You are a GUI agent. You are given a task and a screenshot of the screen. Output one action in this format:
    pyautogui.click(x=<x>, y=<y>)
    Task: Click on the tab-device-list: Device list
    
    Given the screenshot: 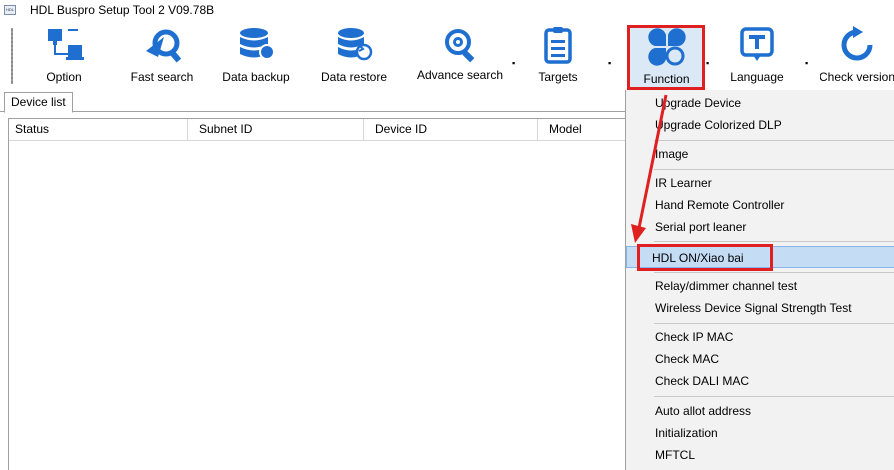 What is the action you would take?
    pyautogui.click(x=38, y=102)
    